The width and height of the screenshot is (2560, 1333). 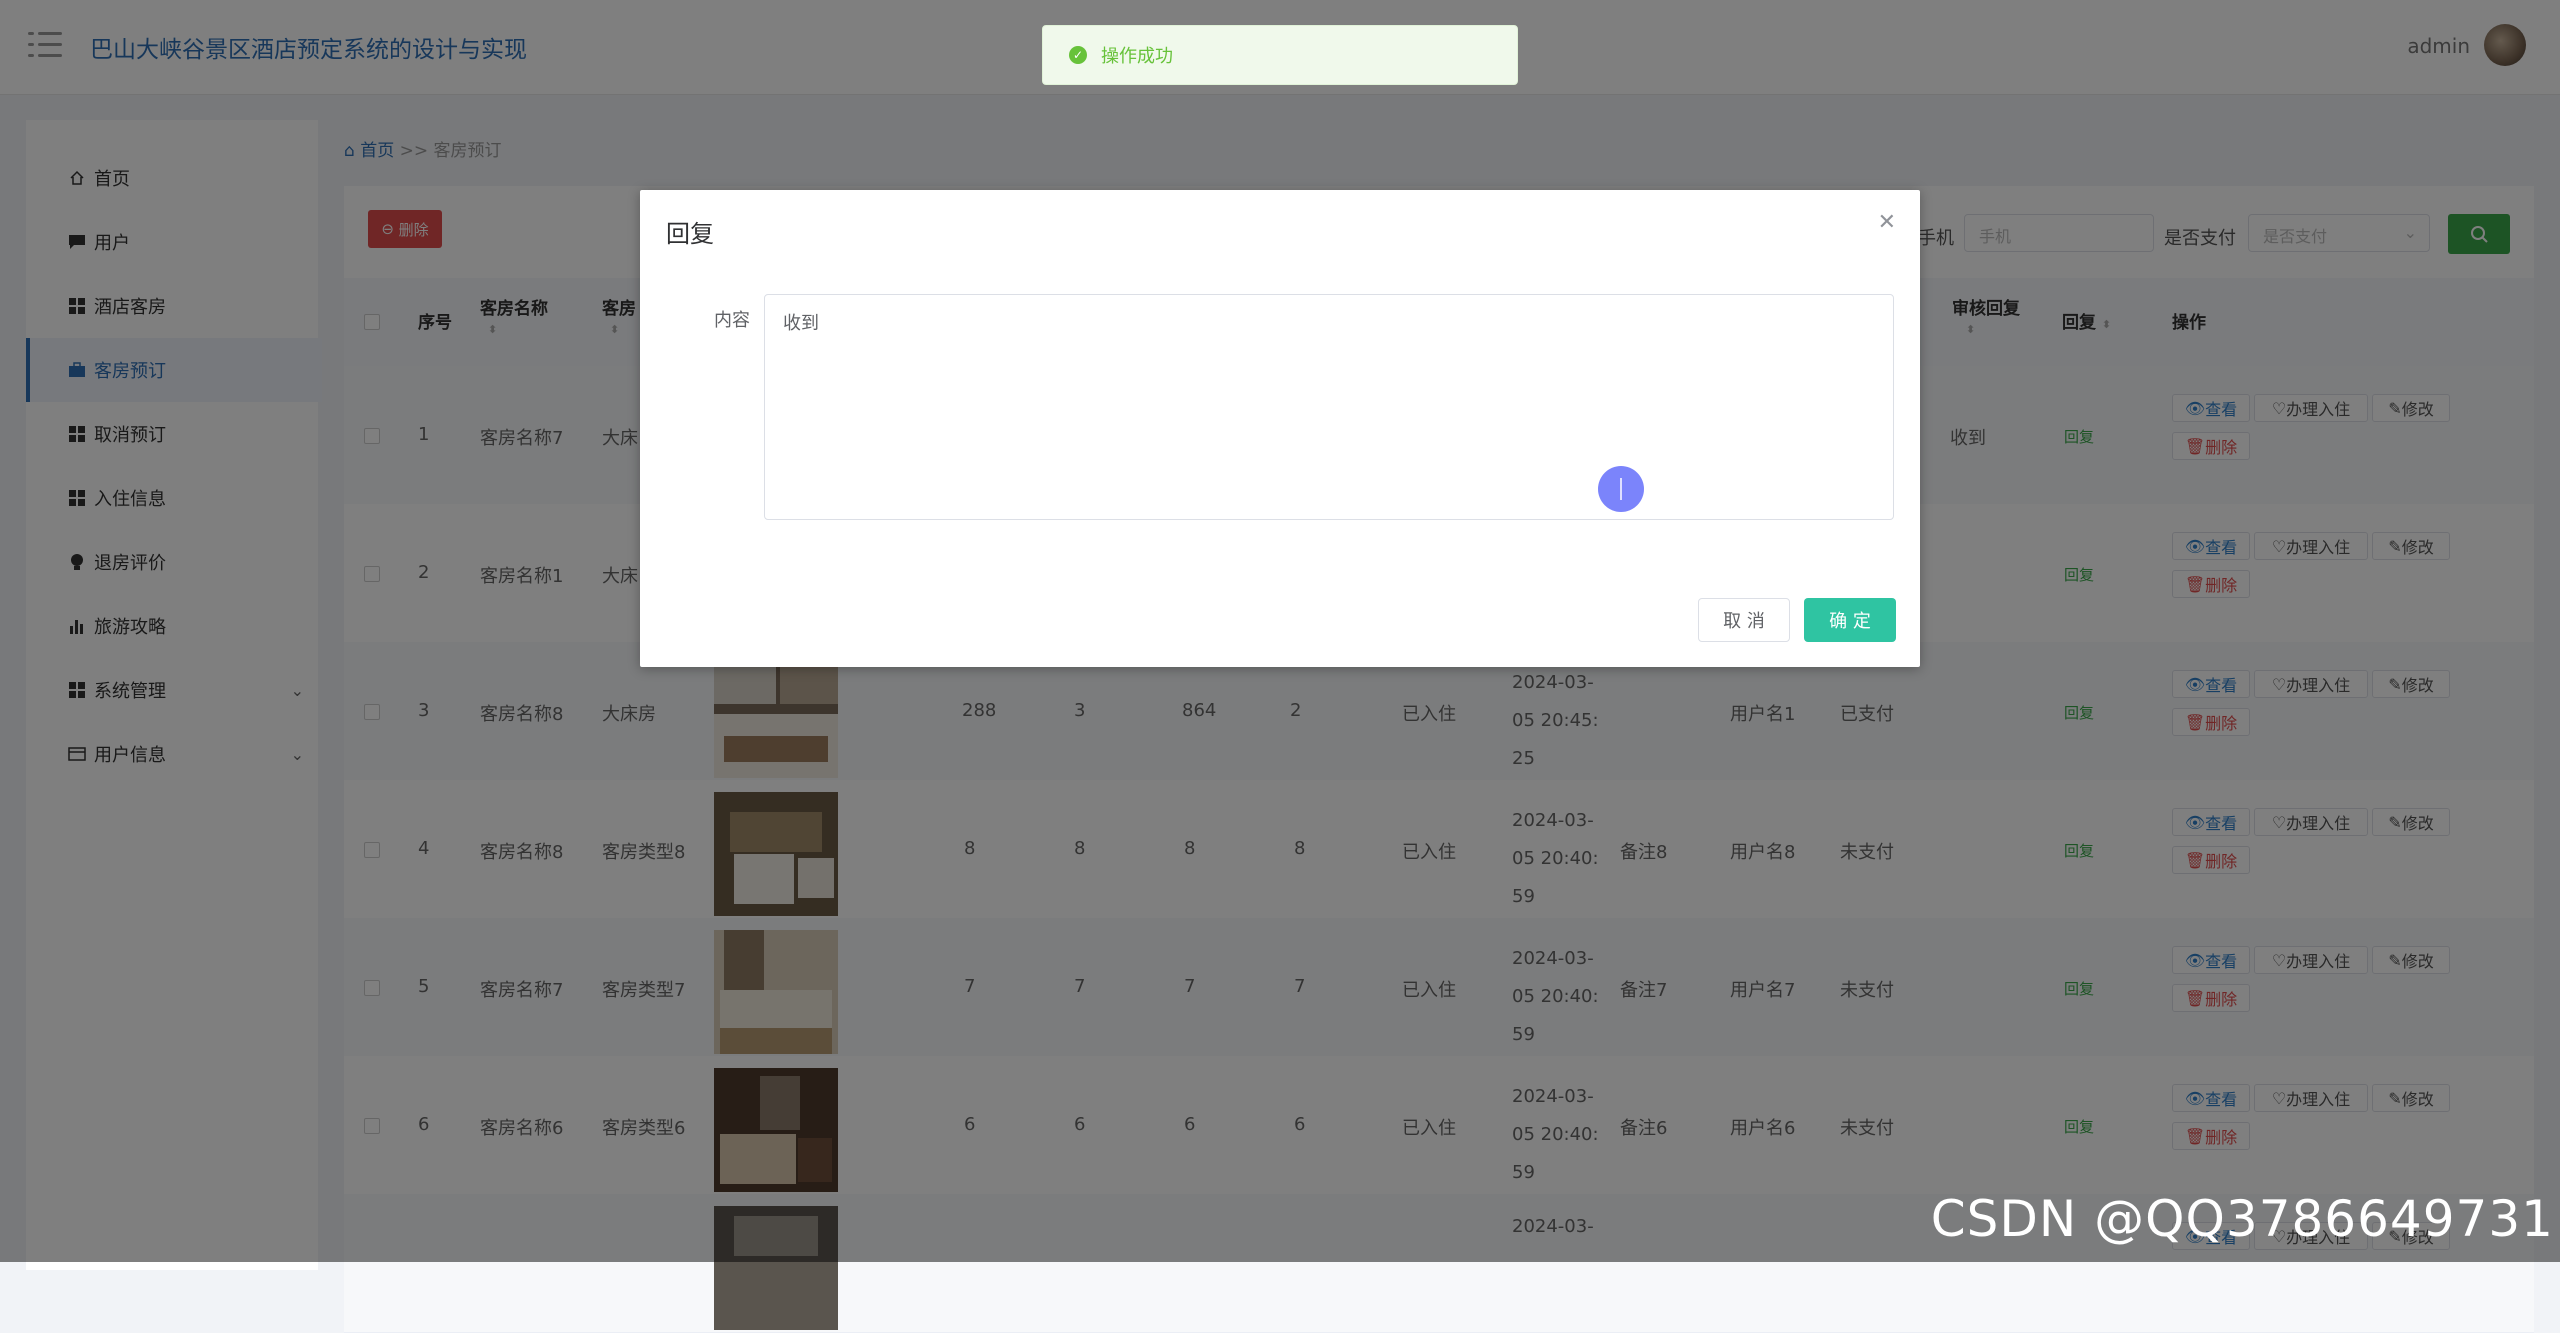 What do you see at coordinates (1744, 620) in the screenshot?
I see `cancel-button: 取 消` at bounding box center [1744, 620].